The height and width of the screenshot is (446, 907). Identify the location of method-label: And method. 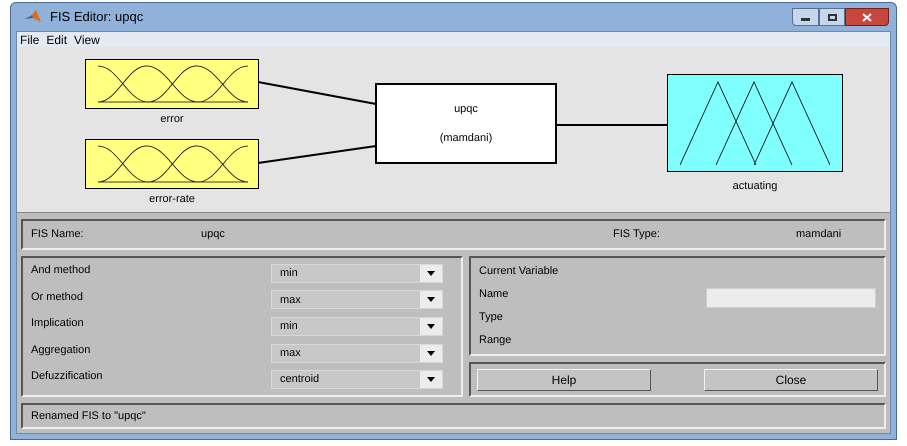
(61, 270).